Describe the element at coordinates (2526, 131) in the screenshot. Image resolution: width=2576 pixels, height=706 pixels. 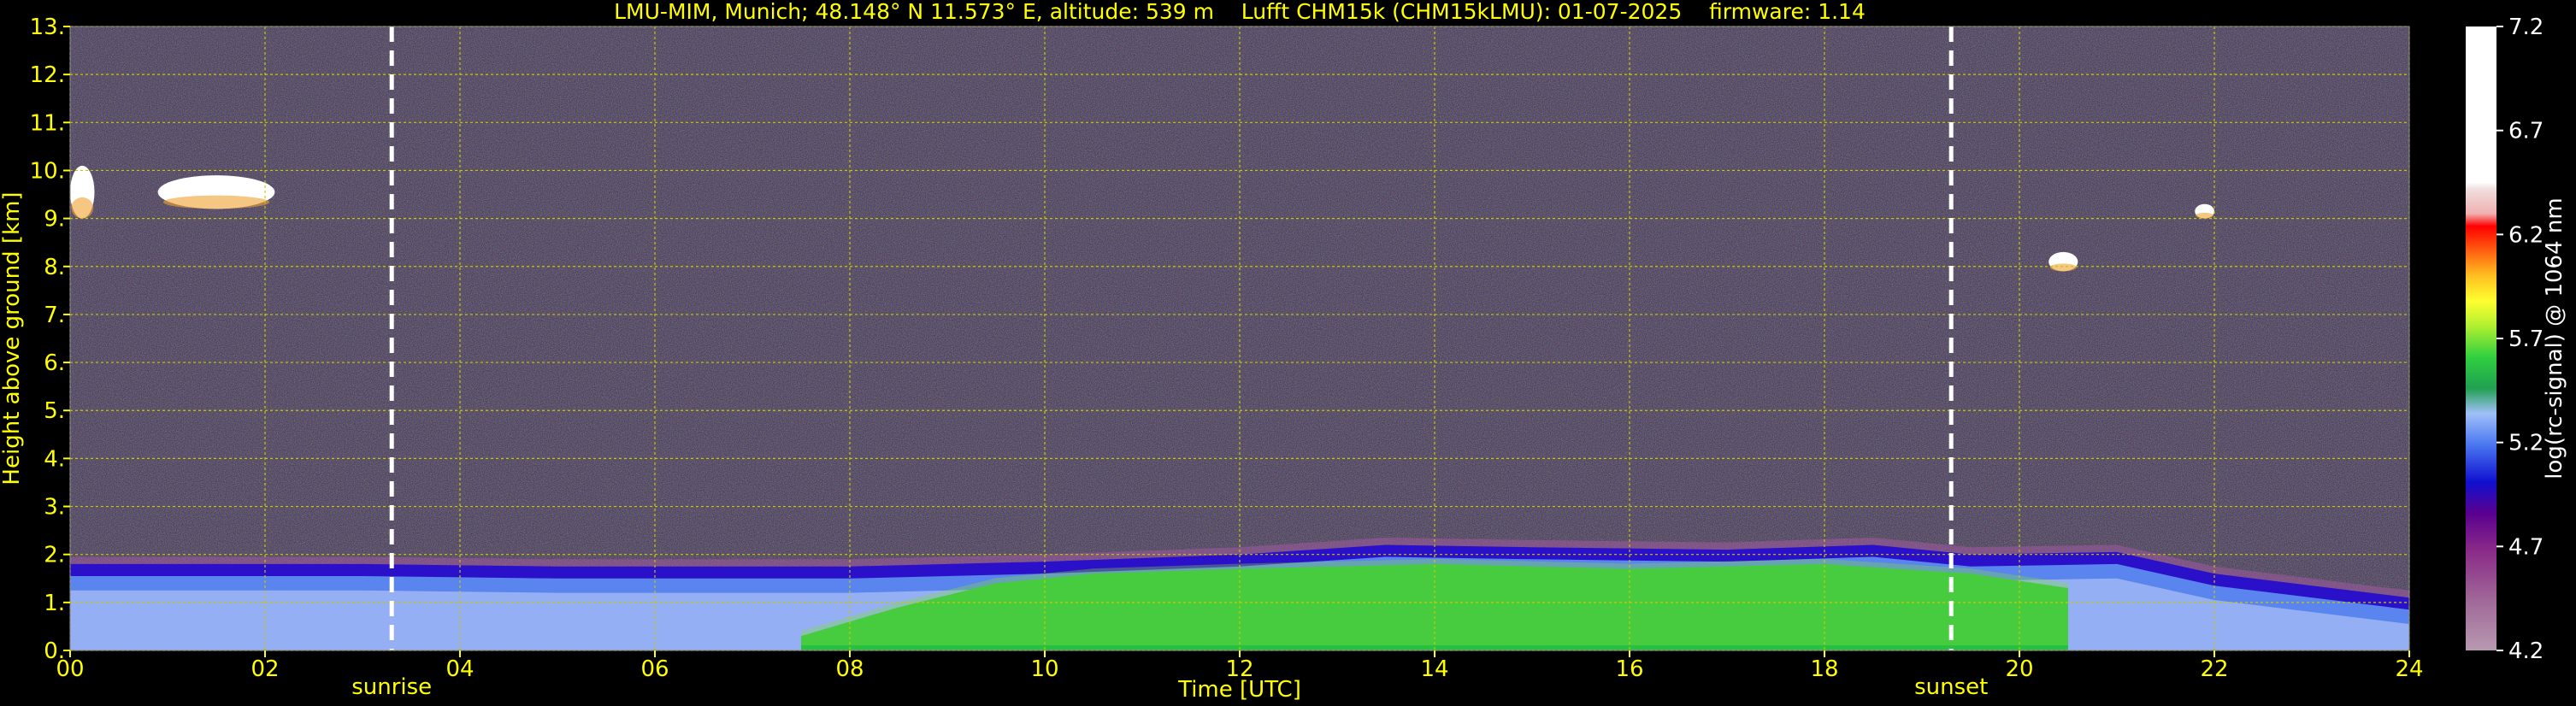
I see `colorbar-tick-label: 6.7` at that location.